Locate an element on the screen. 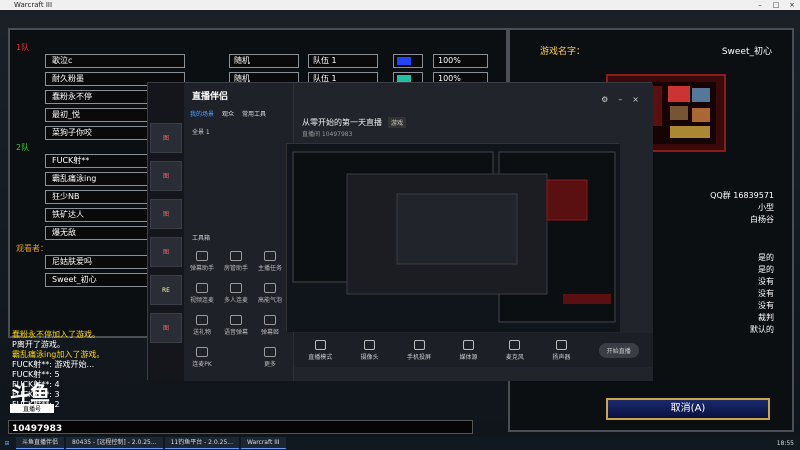  setting-value: 默认的 is located at coordinates (762, 329).